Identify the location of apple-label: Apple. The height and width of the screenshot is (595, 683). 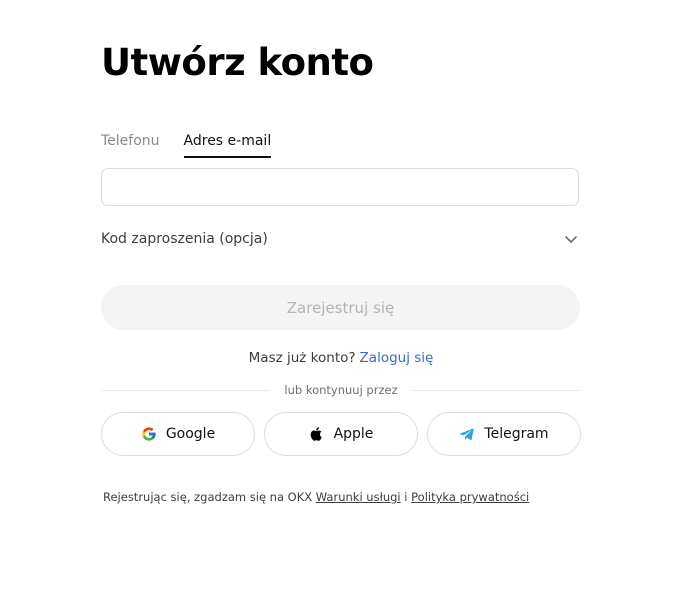
(353, 434).